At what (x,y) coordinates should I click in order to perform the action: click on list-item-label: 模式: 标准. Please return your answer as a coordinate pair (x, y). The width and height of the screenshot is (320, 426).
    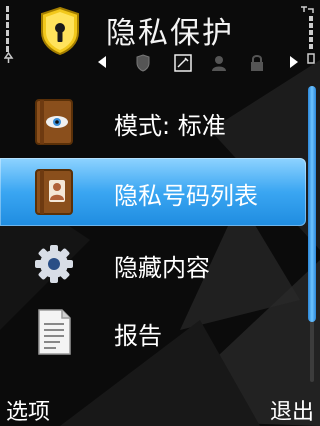
    Looking at the image, I should click on (170, 126).